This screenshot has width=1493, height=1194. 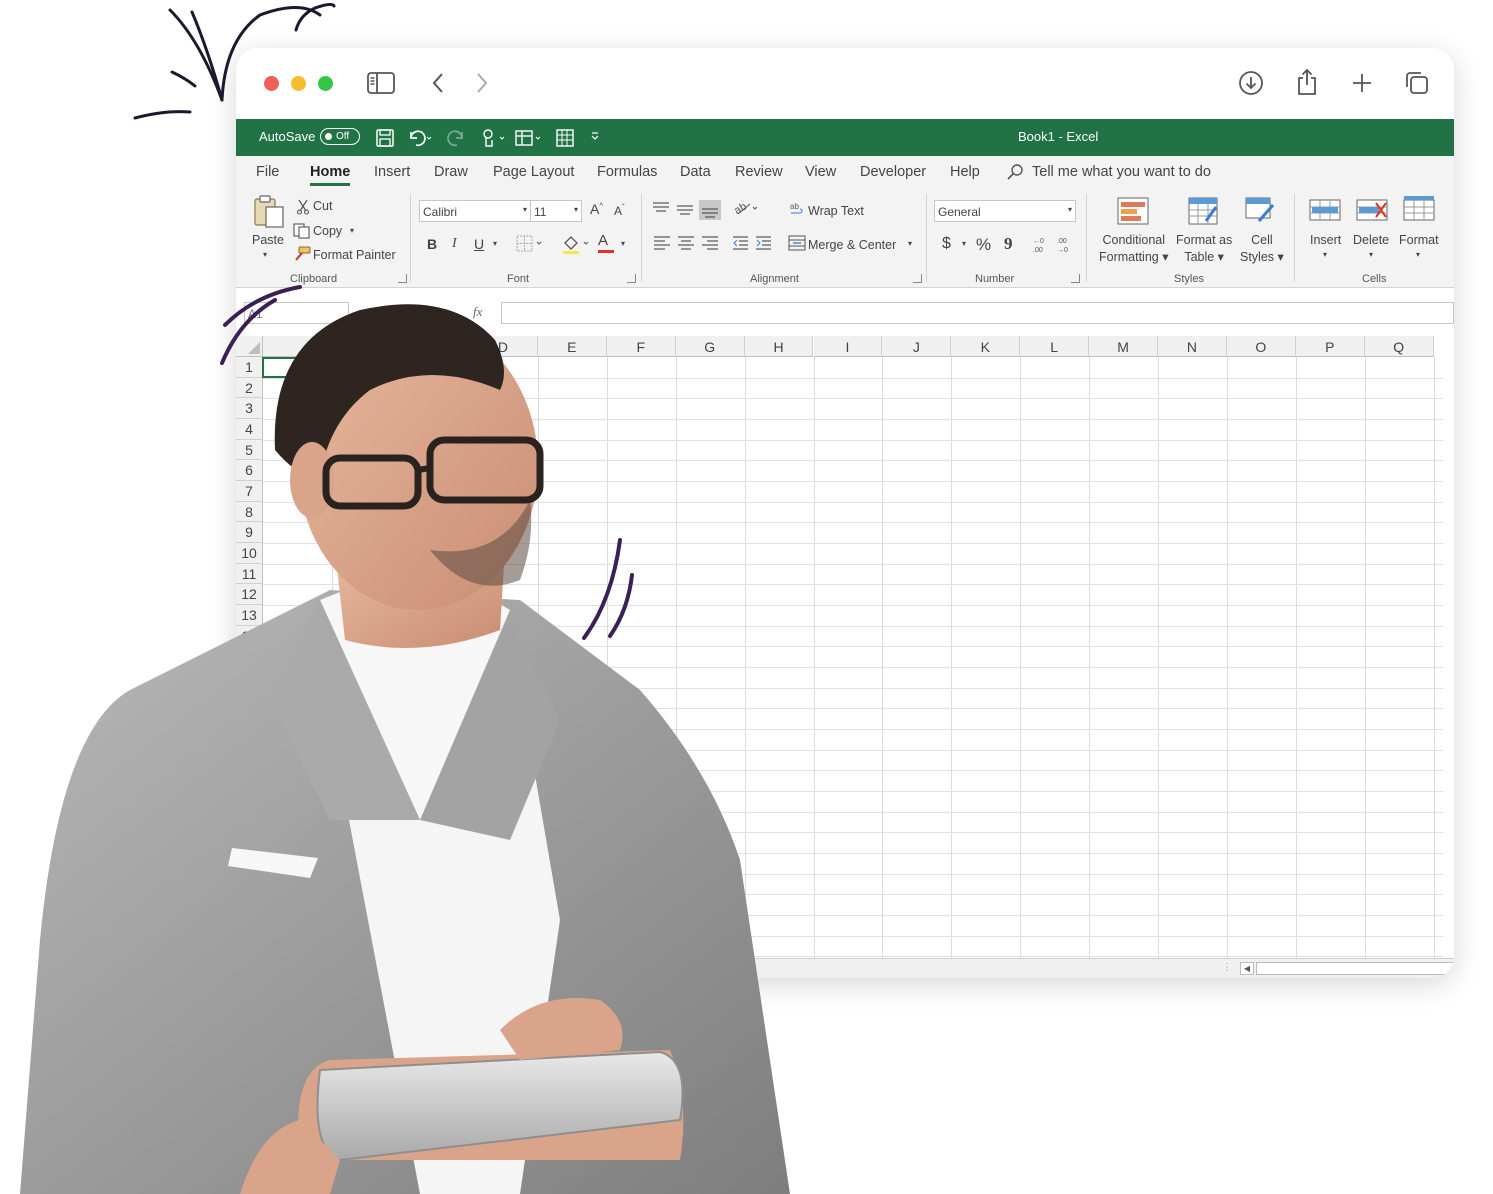 What do you see at coordinates (1204, 212) in the screenshot?
I see `format-as-table-icon` at bounding box center [1204, 212].